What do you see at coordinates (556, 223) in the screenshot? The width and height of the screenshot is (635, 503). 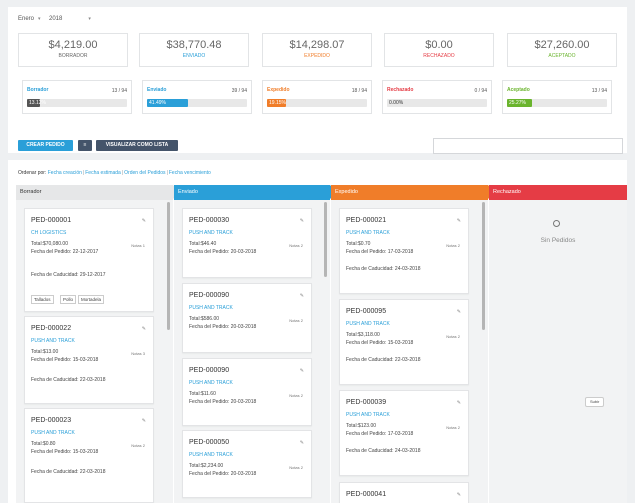 I see `empty-circle-icon` at bounding box center [556, 223].